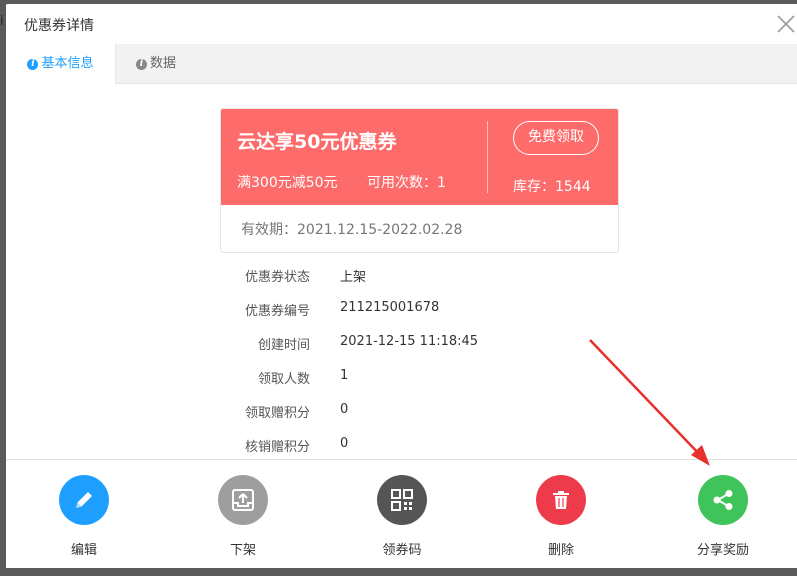 This screenshot has width=797, height=576. I want to click on tab-data: i 数据, so click(156, 64).